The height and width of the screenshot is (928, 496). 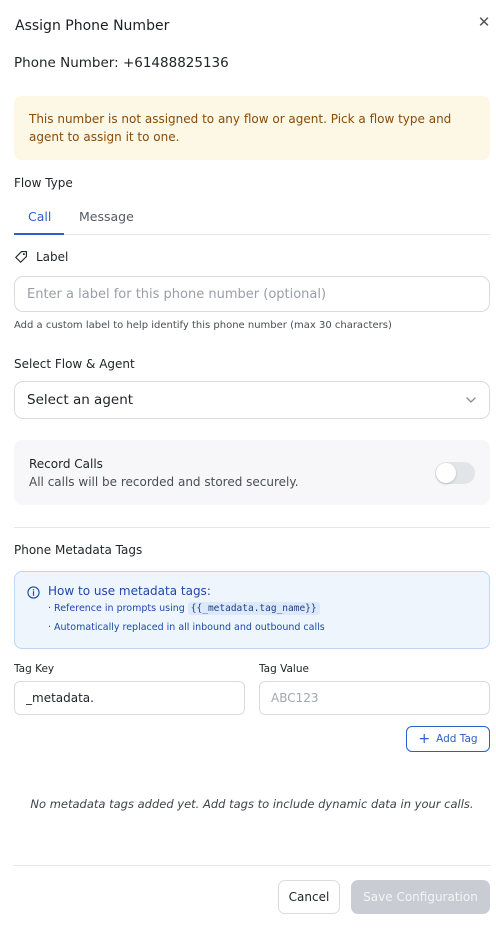 What do you see at coordinates (39, 216) in the screenshot?
I see `tab-call: Call` at bounding box center [39, 216].